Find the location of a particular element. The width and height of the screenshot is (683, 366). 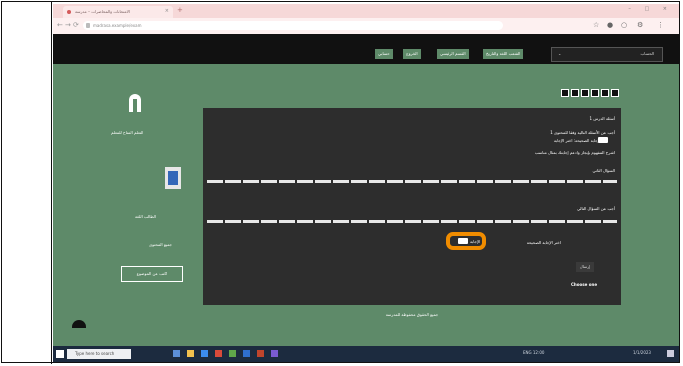

panel-line-6: اختر الإجابة الصحيحة is located at coordinates (543, 242).